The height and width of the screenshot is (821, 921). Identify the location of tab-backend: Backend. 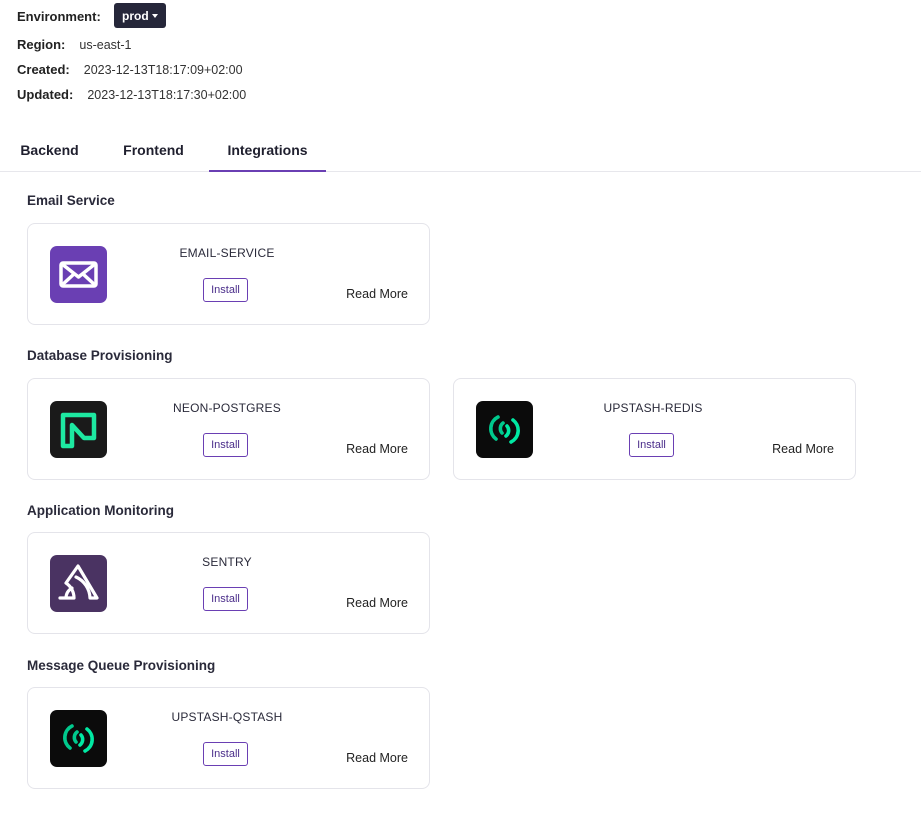
(49, 152).